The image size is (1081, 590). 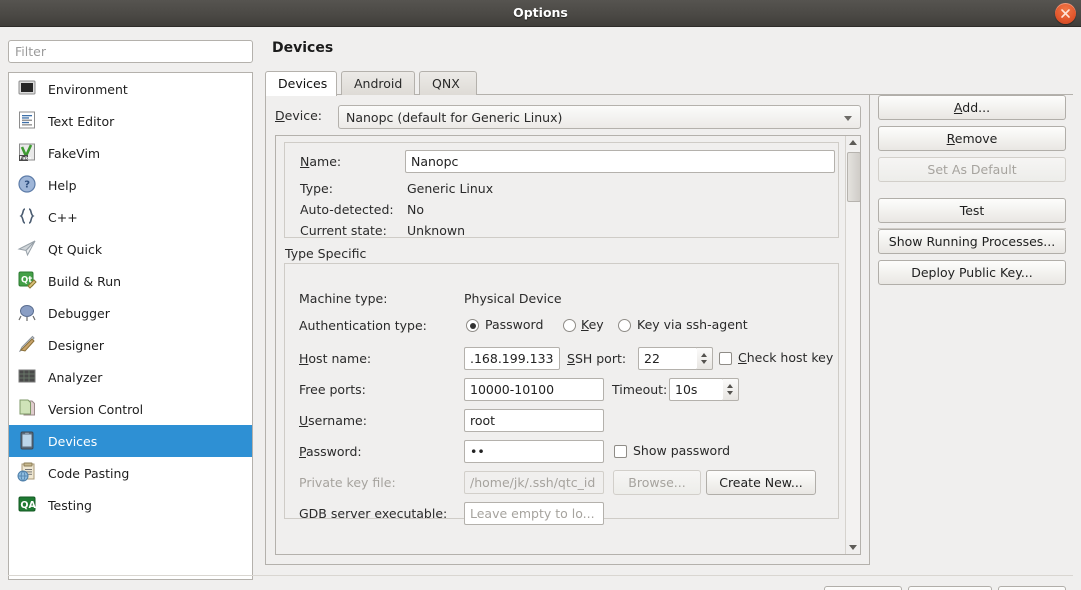 I want to click on sidebar-item-label: Qt Quick, so click(x=75, y=249).